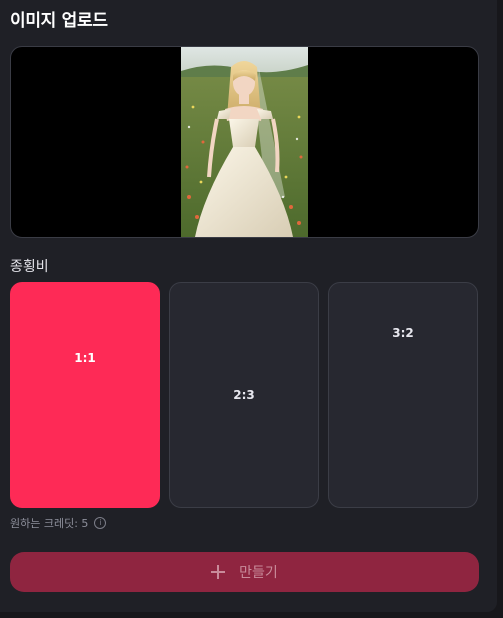 Image resolution: width=503 pixels, height=618 pixels. What do you see at coordinates (100, 523) in the screenshot?
I see `info-icon: i` at bounding box center [100, 523].